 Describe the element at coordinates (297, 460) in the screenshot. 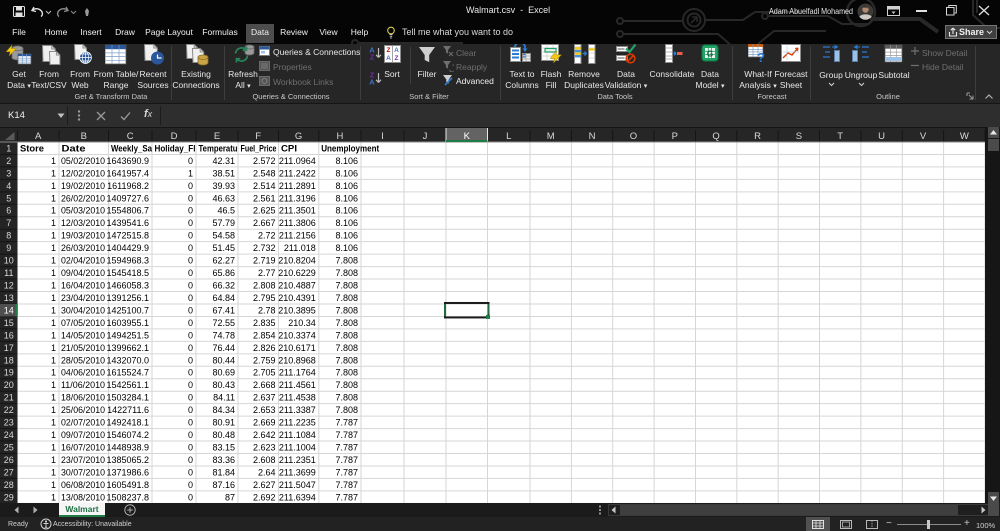

I see `svg-text: 211.2351` at that location.